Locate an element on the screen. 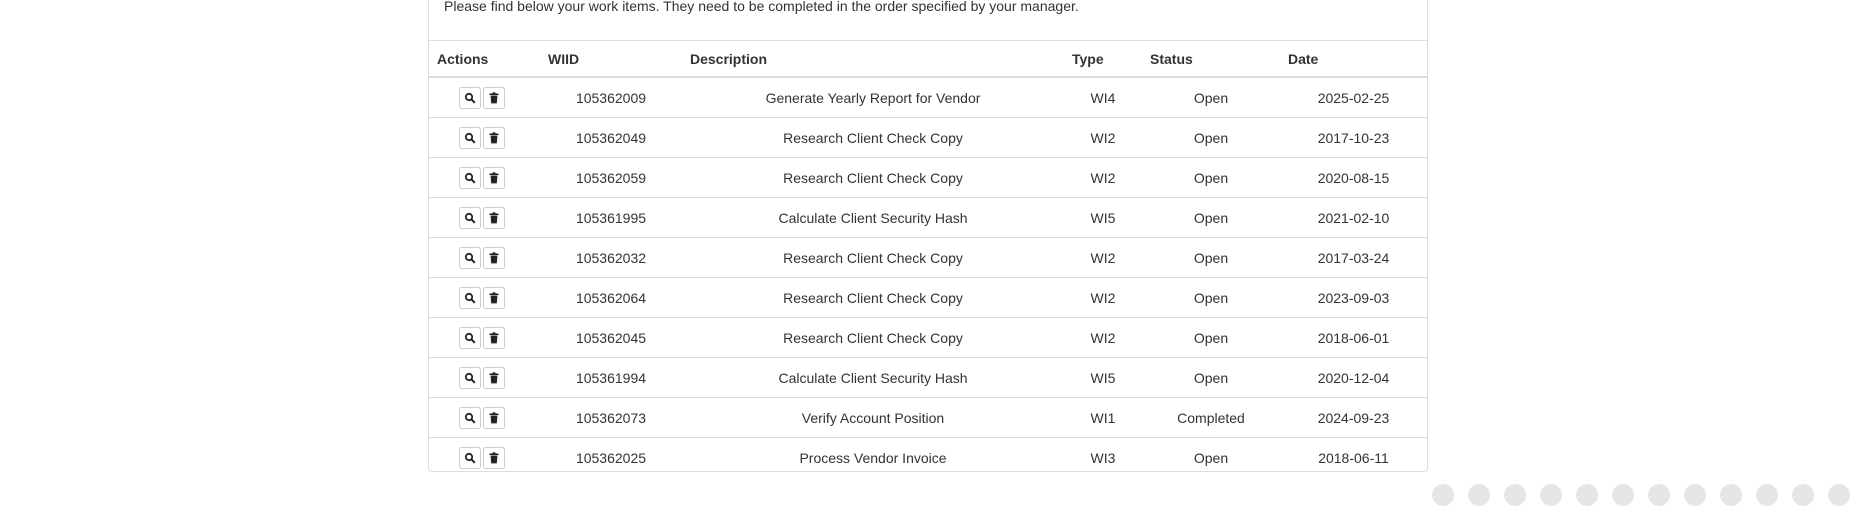 This screenshot has width=1856, height=506. cell-wiid: 105362032 is located at coordinates (611, 257).